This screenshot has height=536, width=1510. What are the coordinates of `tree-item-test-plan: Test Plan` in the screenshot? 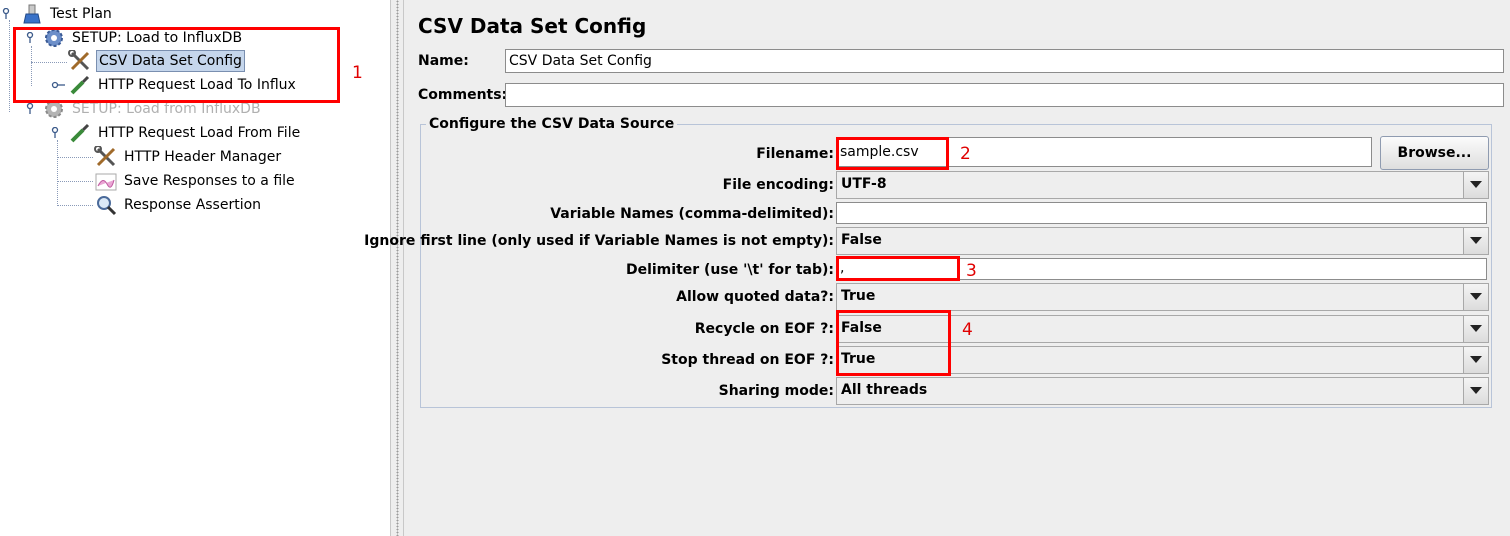 It's located at (58, 14).